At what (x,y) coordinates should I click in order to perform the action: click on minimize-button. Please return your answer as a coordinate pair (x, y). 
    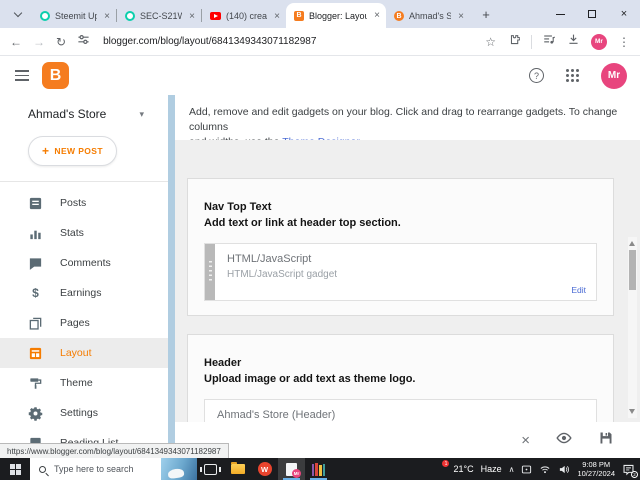
    Looking at the image, I should click on (560, 14).